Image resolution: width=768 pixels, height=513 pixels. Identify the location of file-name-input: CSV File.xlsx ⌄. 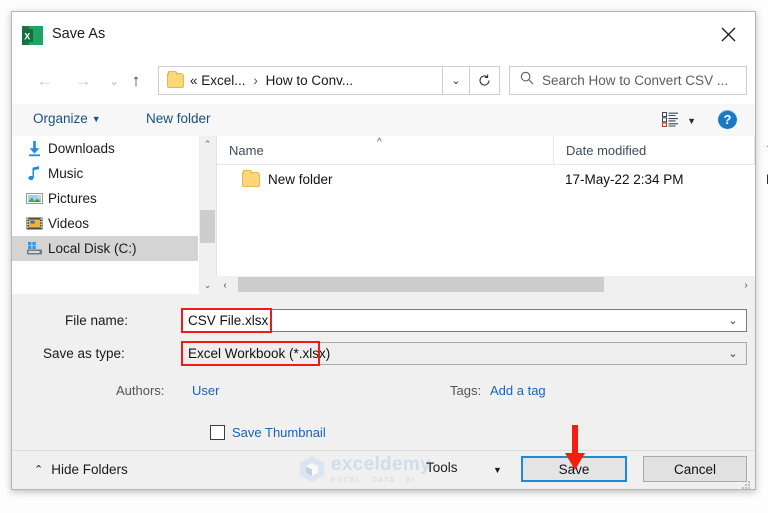
(464, 320).